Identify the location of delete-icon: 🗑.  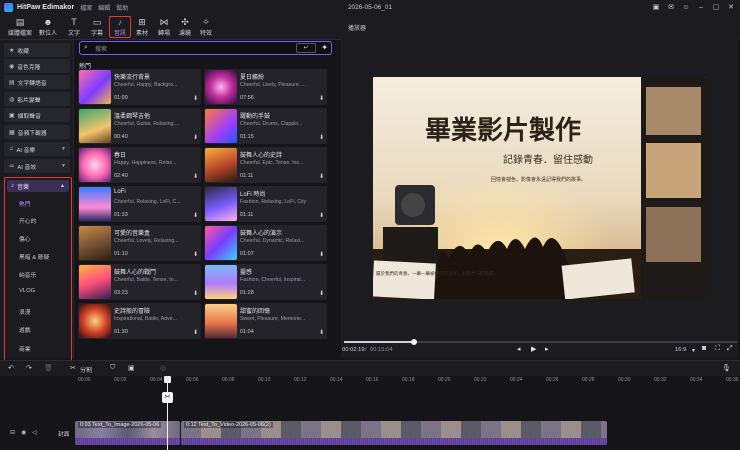
(48, 368).